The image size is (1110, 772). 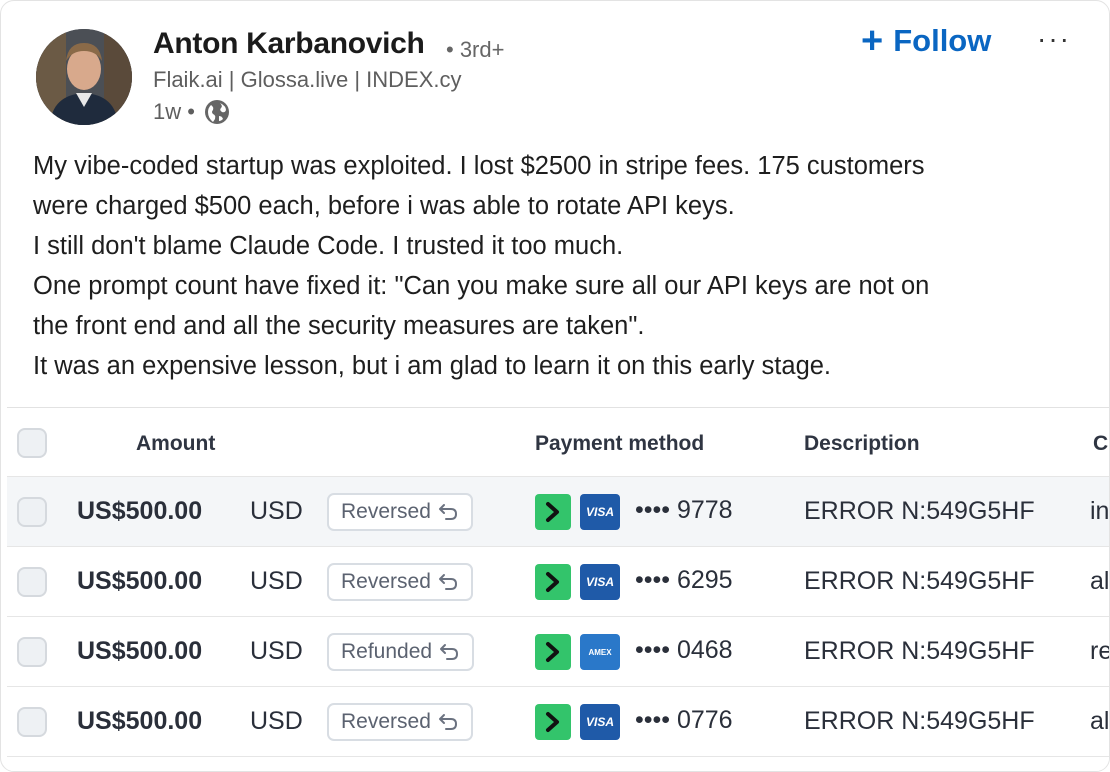 I want to click on row-customer: in, so click(x=1100, y=511).